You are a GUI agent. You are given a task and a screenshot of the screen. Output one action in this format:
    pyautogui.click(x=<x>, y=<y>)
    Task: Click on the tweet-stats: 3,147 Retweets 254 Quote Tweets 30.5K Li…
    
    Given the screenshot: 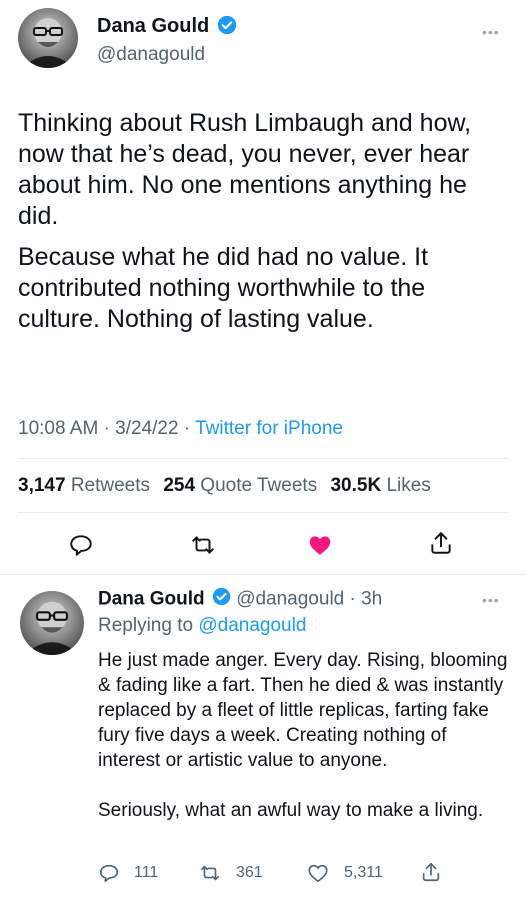 What is the action you would take?
    pyautogui.click(x=224, y=486)
    